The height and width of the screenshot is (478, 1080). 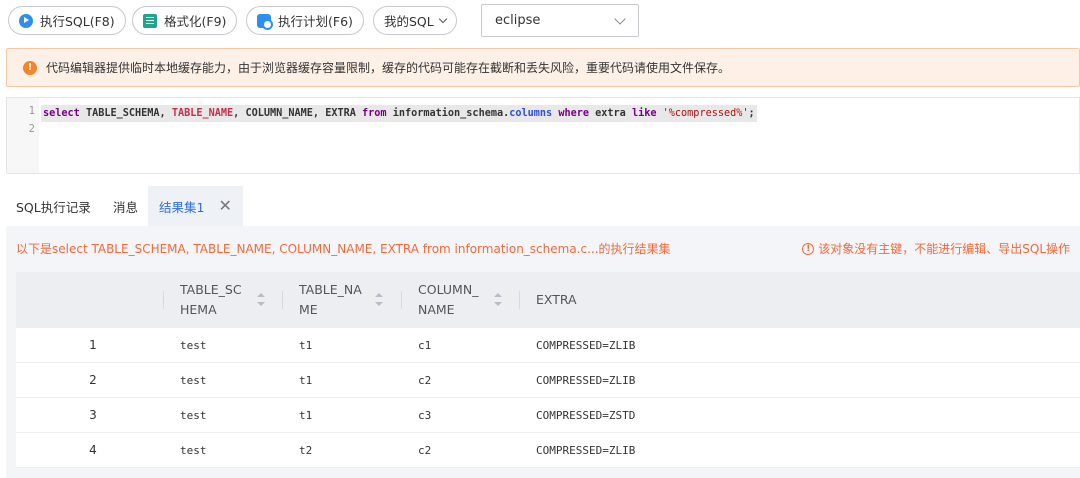 I want to click on comma: ,, so click(x=236, y=113).